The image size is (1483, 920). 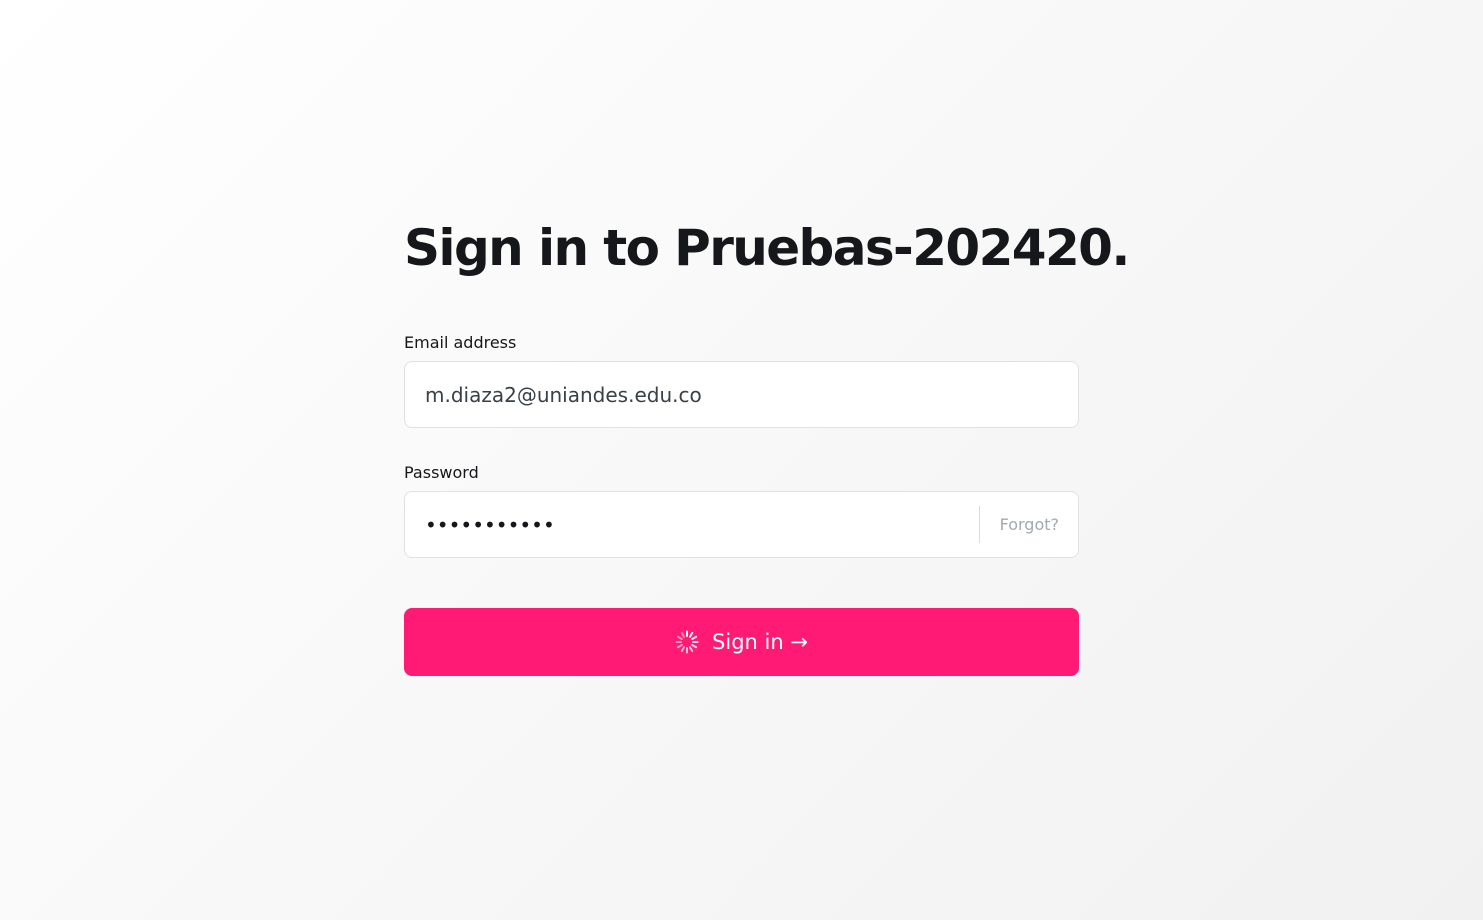 What do you see at coordinates (460, 342) in the screenshot?
I see `email-label: Email address` at bounding box center [460, 342].